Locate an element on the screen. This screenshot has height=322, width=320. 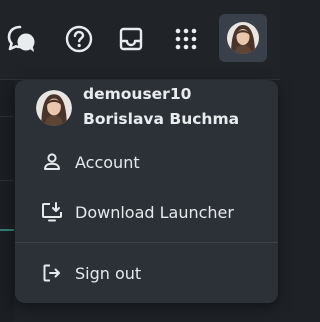
help-icon is located at coordinates (79, 39).